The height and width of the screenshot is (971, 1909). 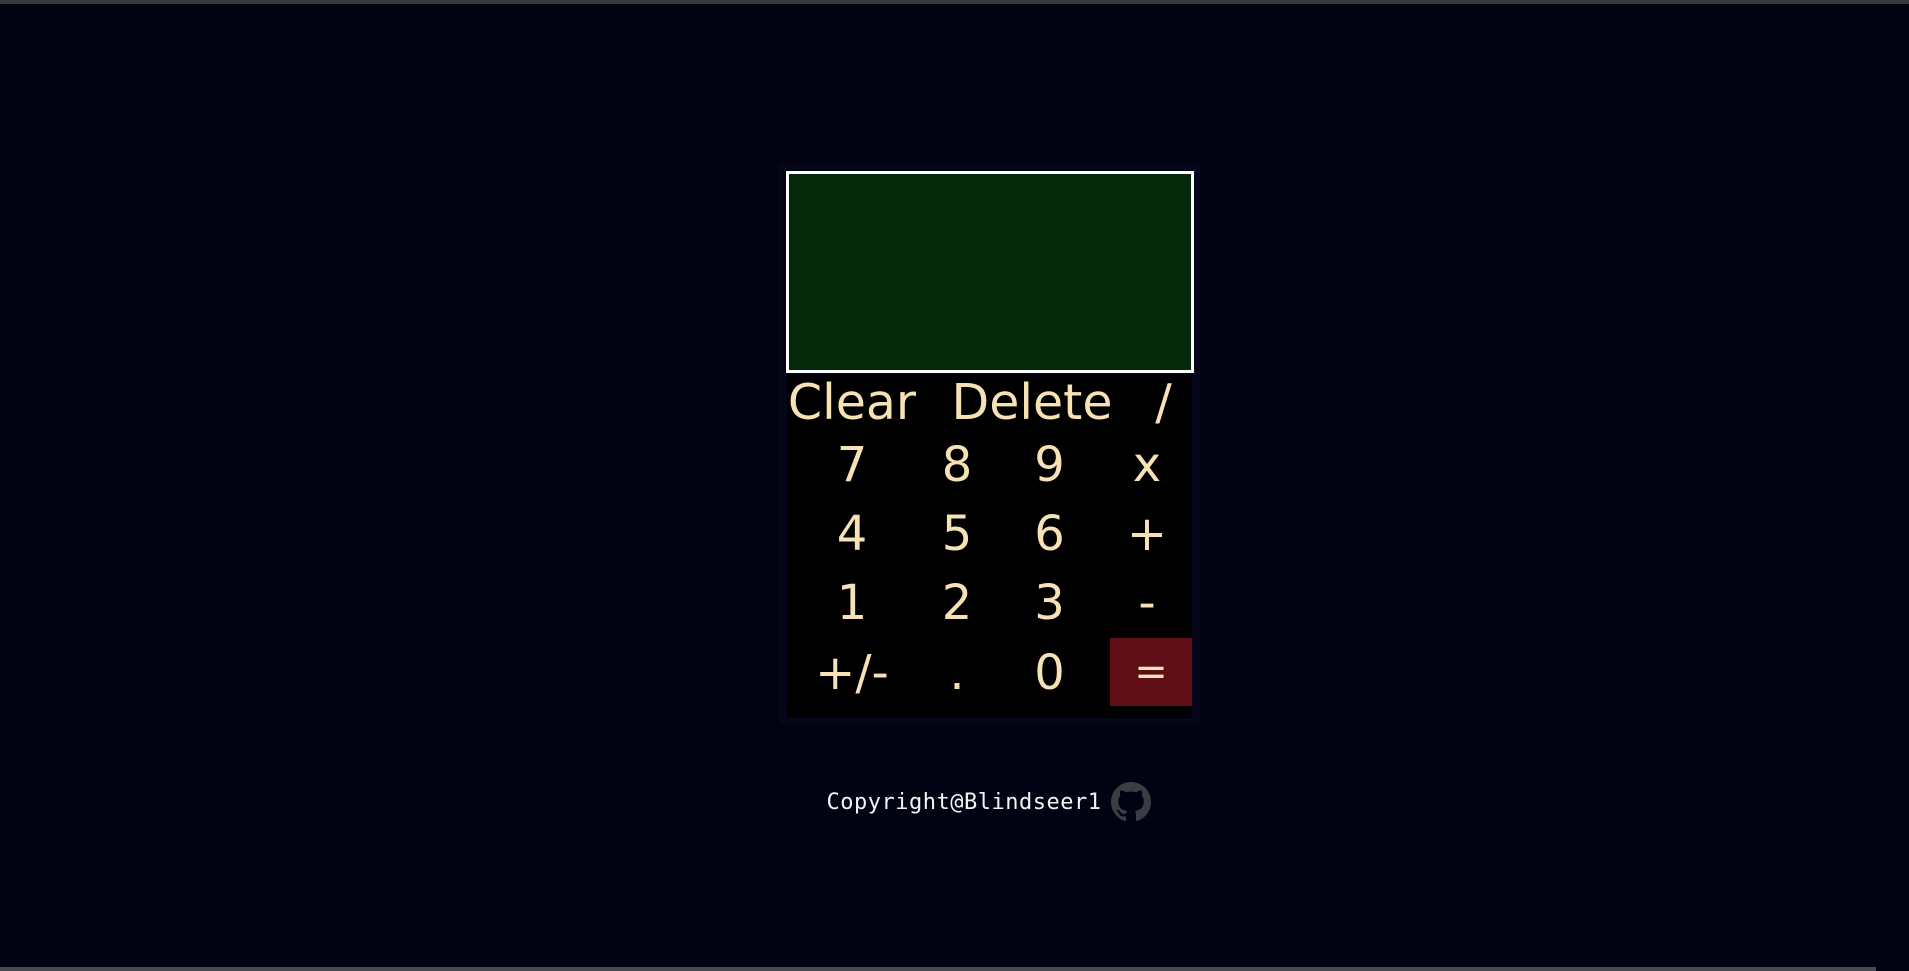 What do you see at coordinates (1147, 603) in the screenshot?
I see `subtract-button: -` at bounding box center [1147, 603].